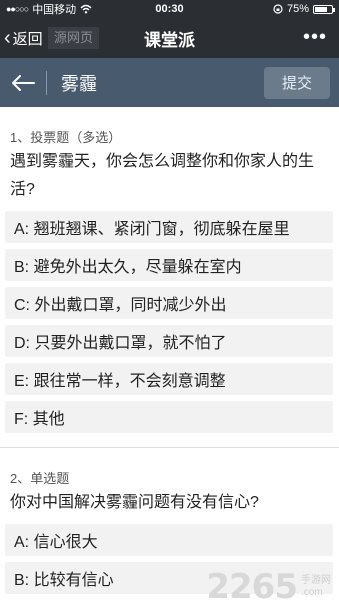  Describe the element at coordinates (278, 9) in the screenshot. I see `rotation-lock-icon` at that location.